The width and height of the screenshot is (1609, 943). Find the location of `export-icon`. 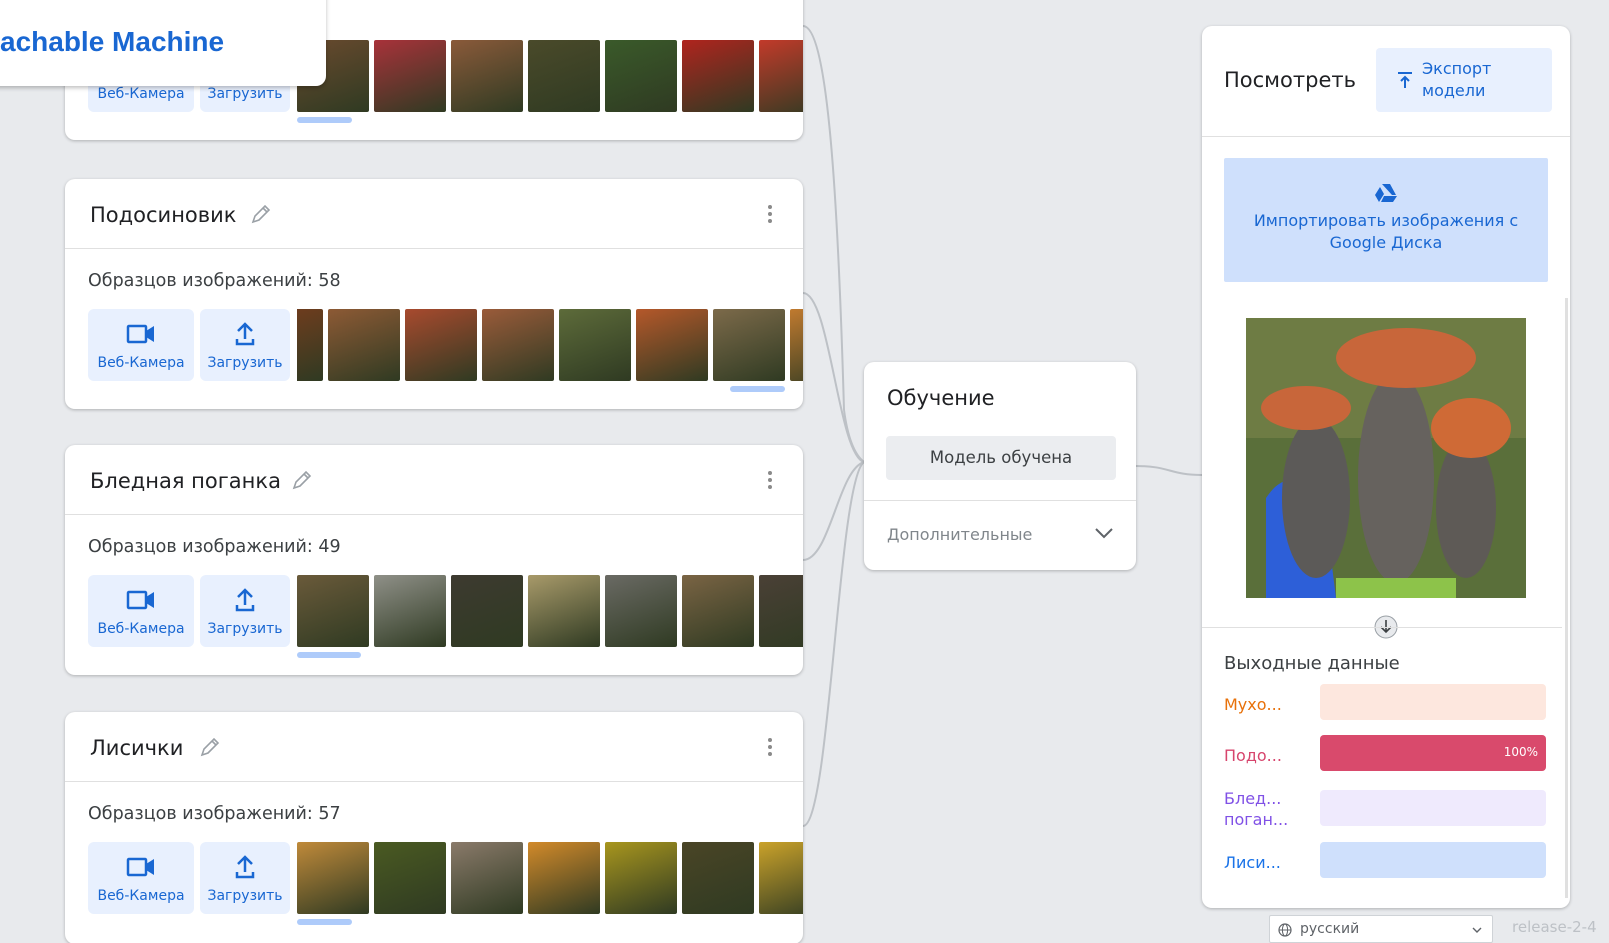

export-icon is located at coordinates (1405, 80).